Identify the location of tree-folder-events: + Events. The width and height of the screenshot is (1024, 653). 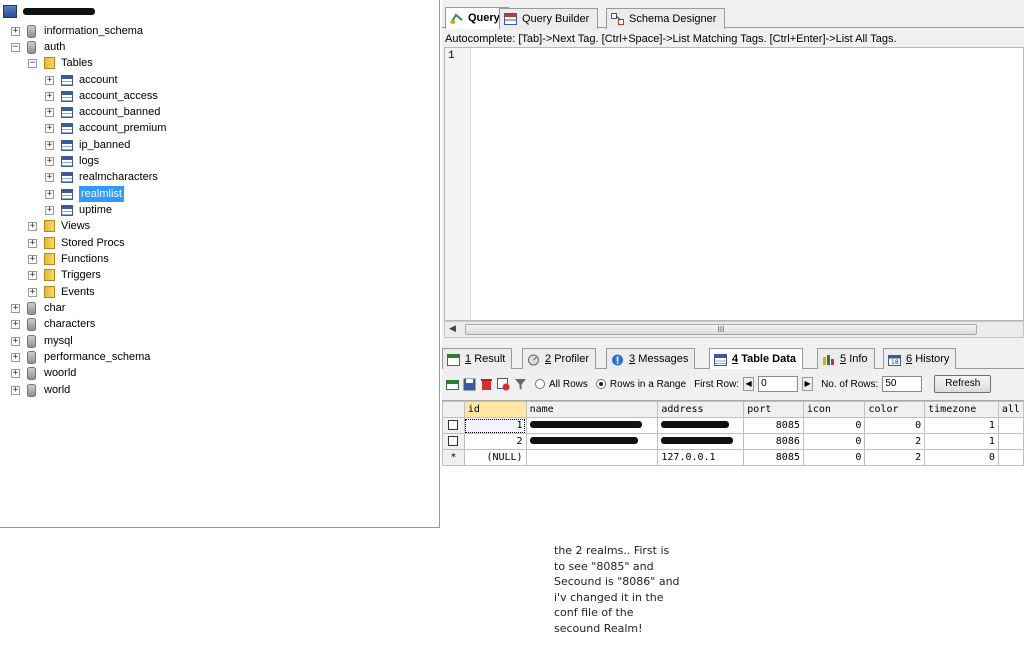
(61, 292).